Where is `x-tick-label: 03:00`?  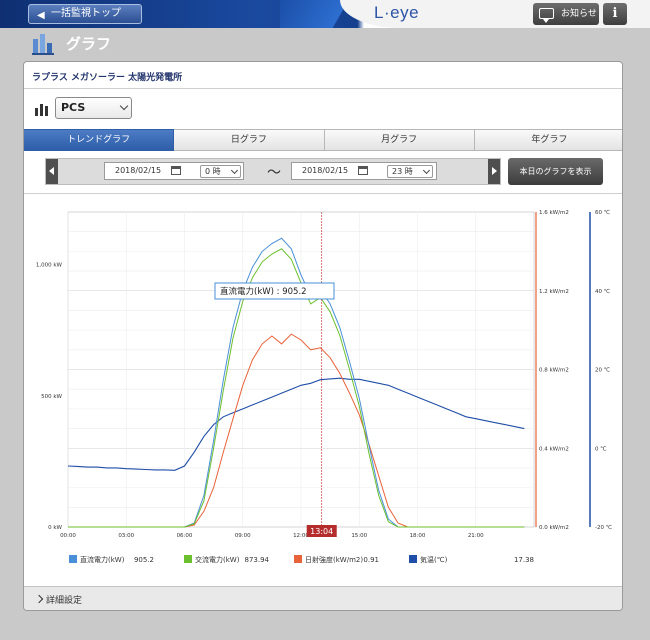 x-tick-label: 03:00 is located at coordinates (126, 536).